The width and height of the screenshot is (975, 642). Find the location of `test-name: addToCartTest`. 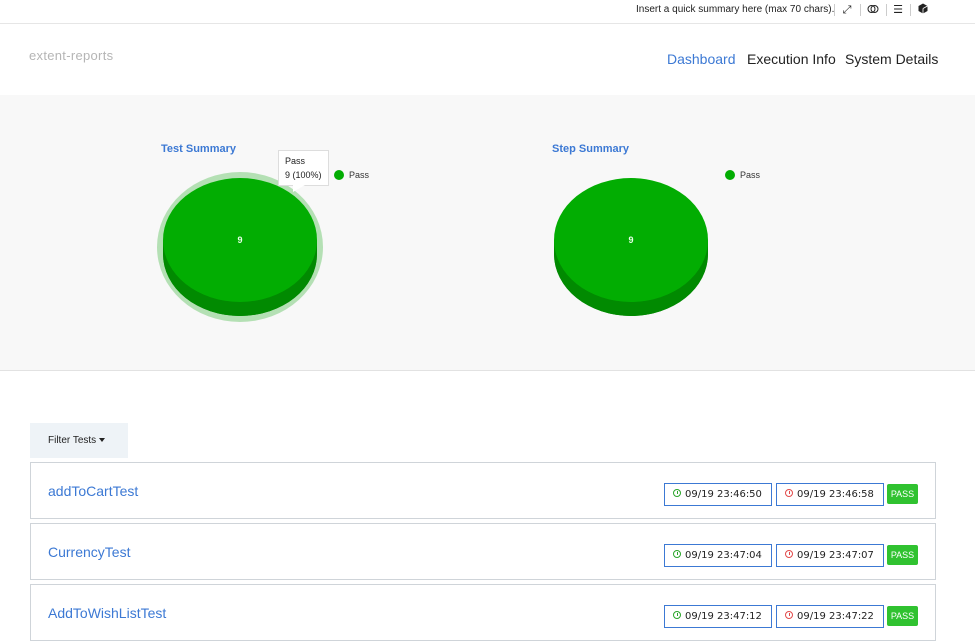

test-name: addToCartTest is located at coordinates (93, 491).